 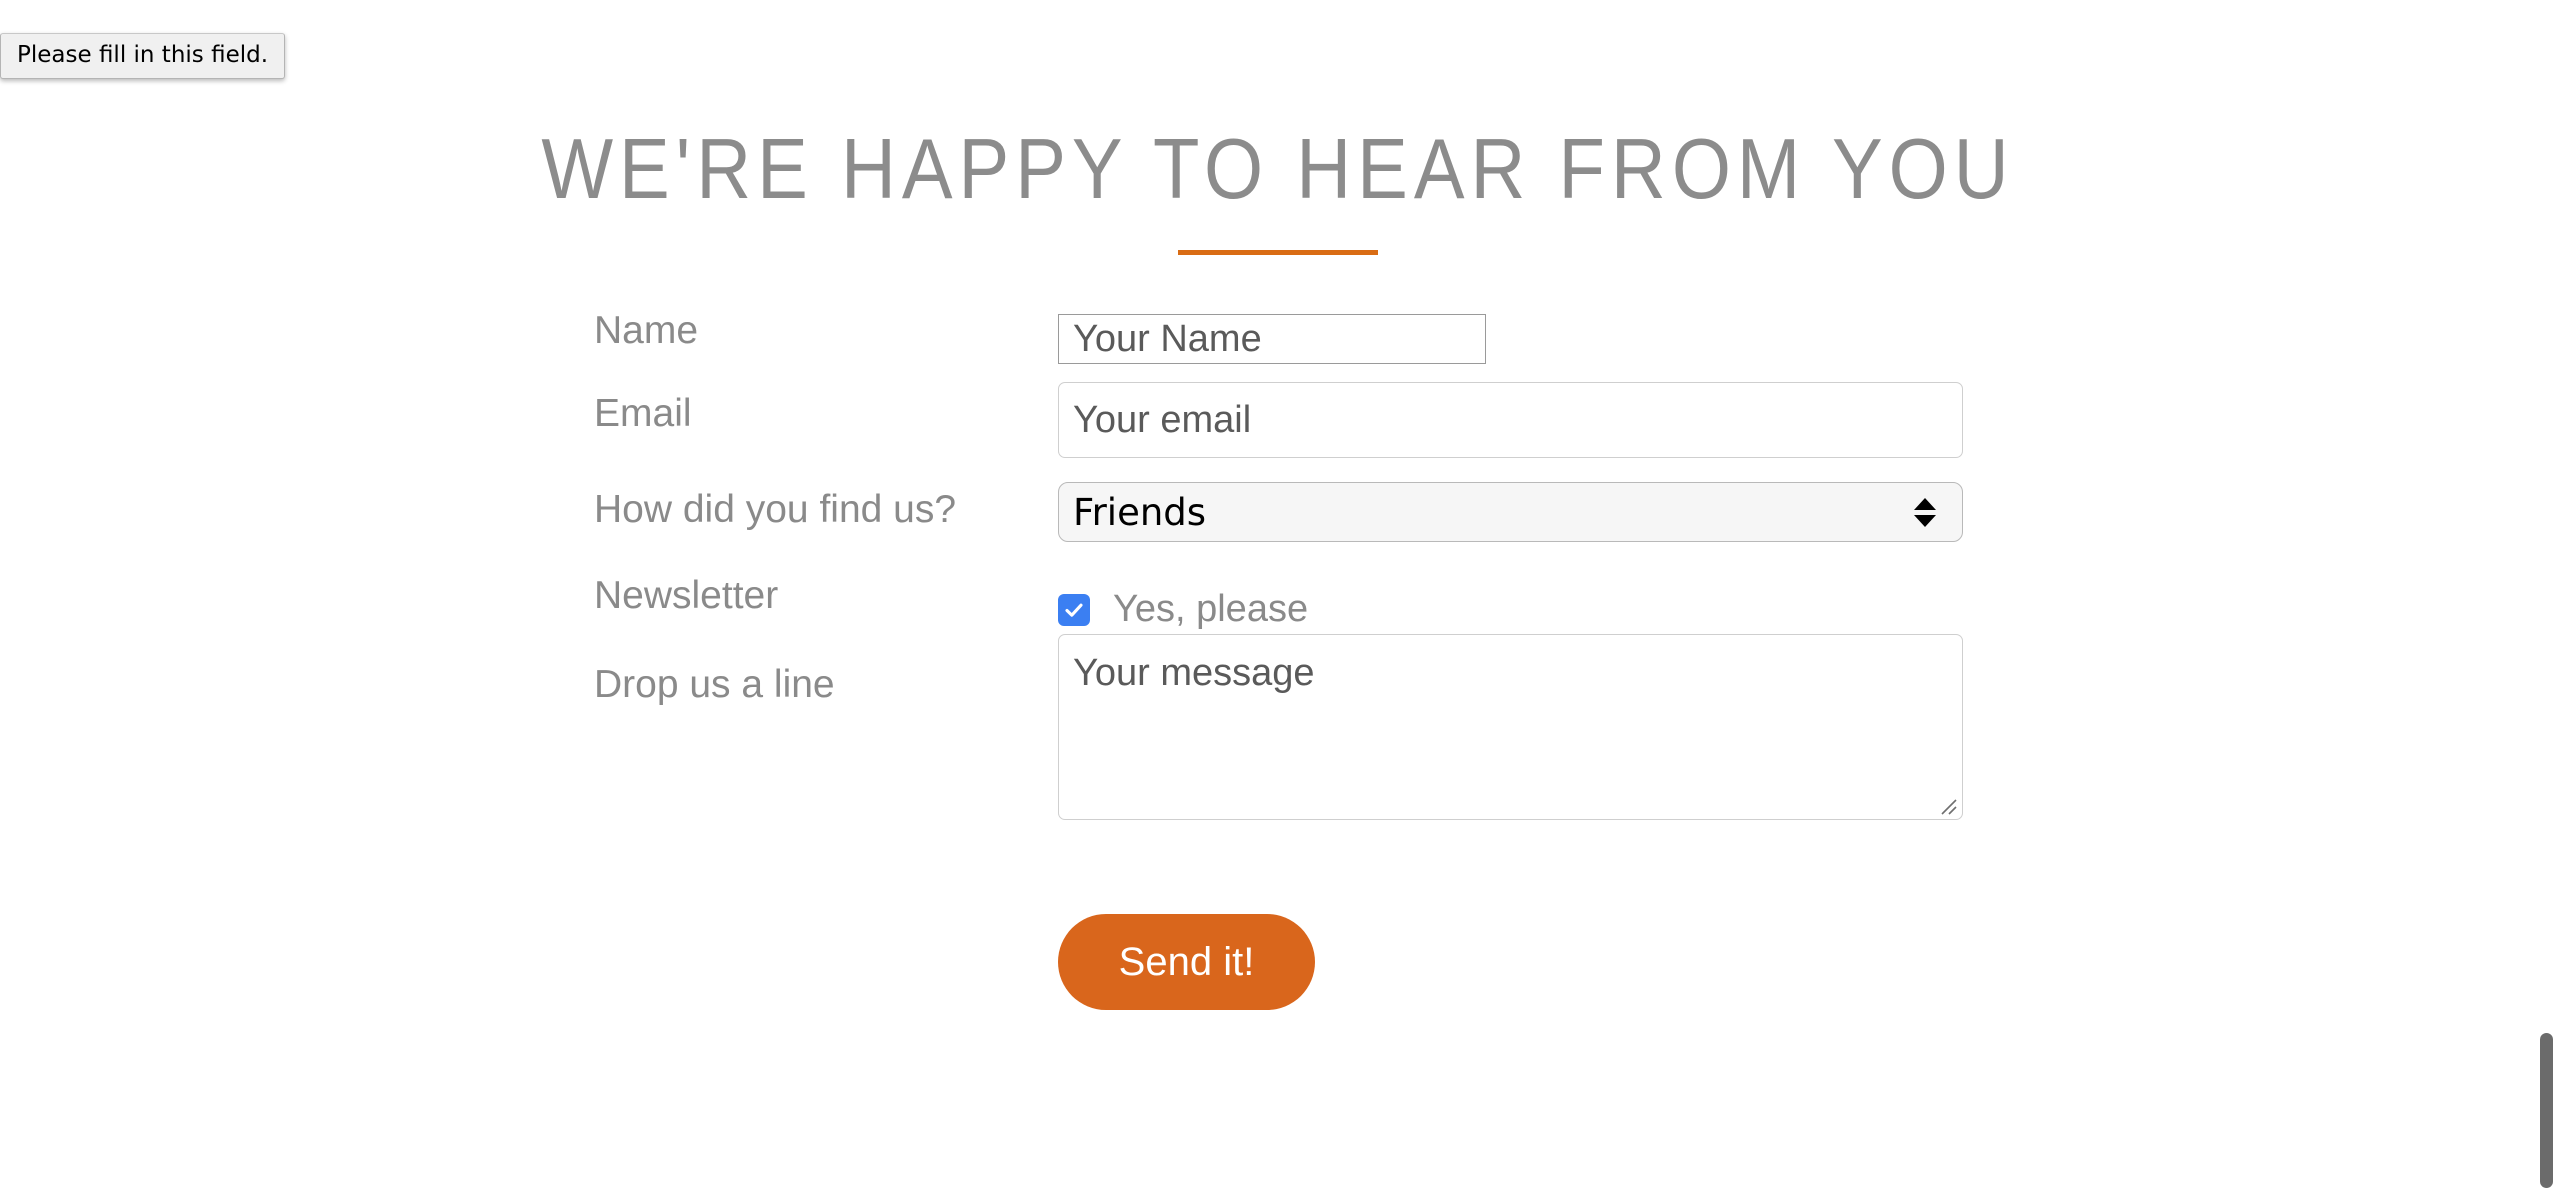 I want to click on label-email: Email, so click(x=643, y=413).